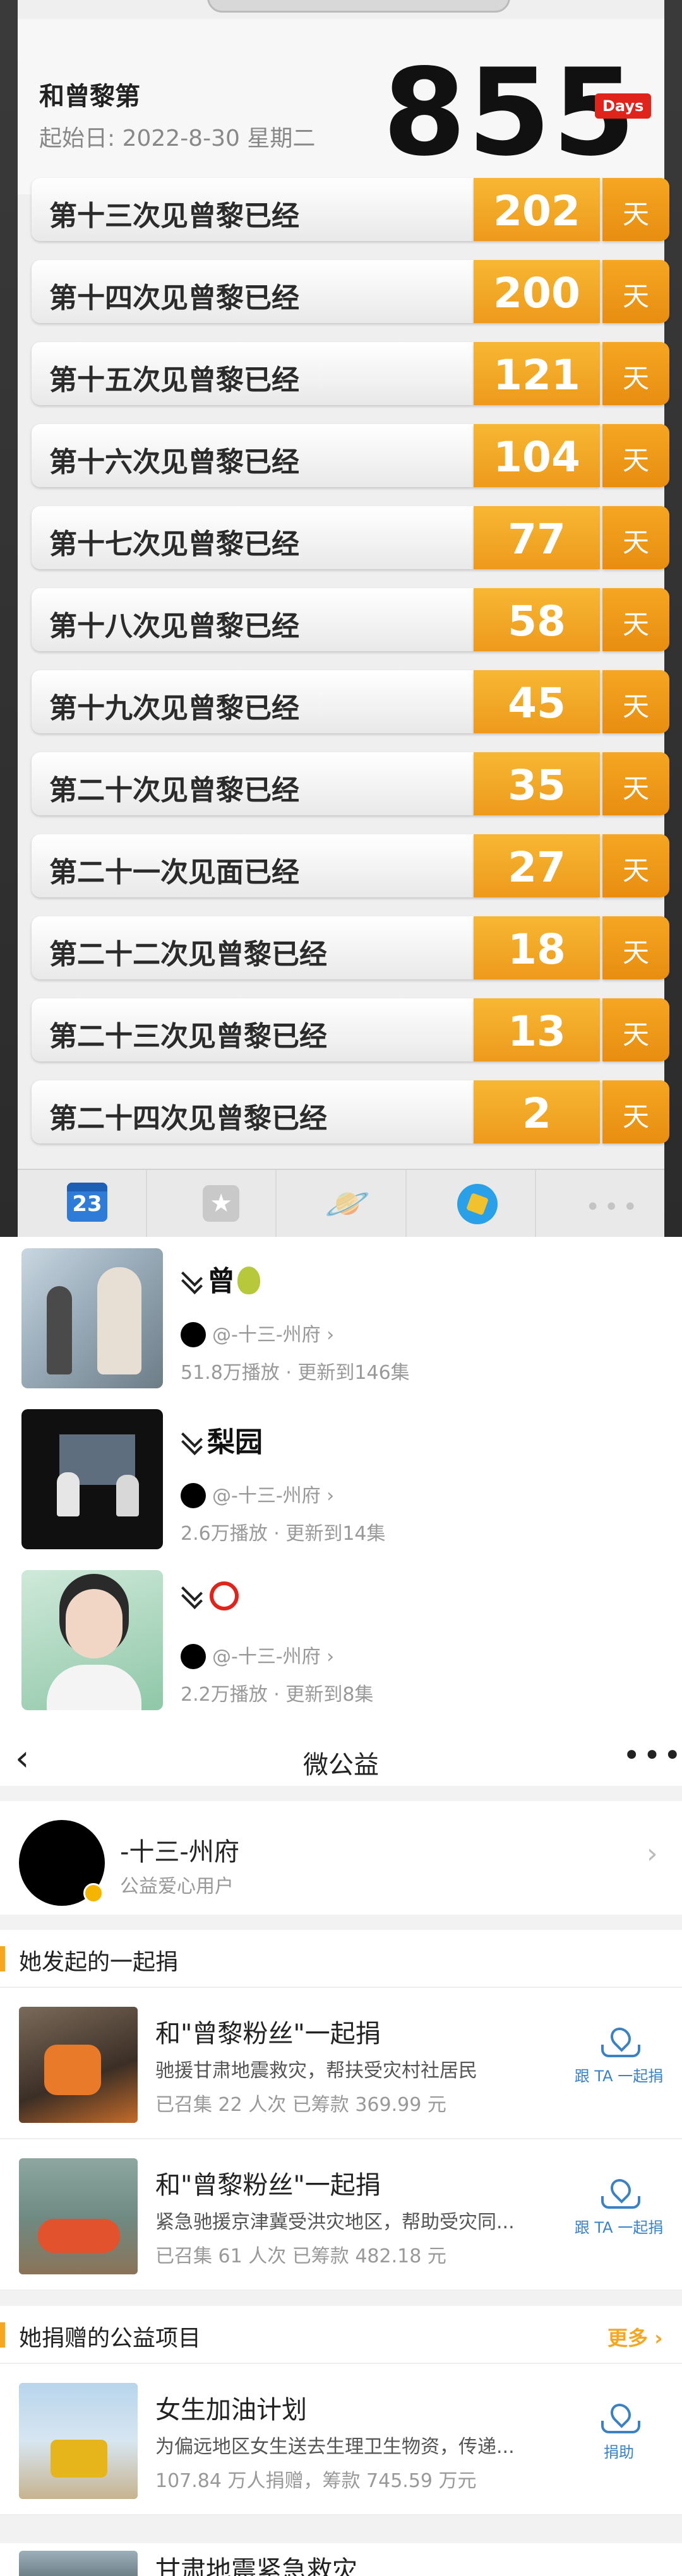  I want to click on countdown-row: 第二十一次见面已经 27 天, so click(350, 865).